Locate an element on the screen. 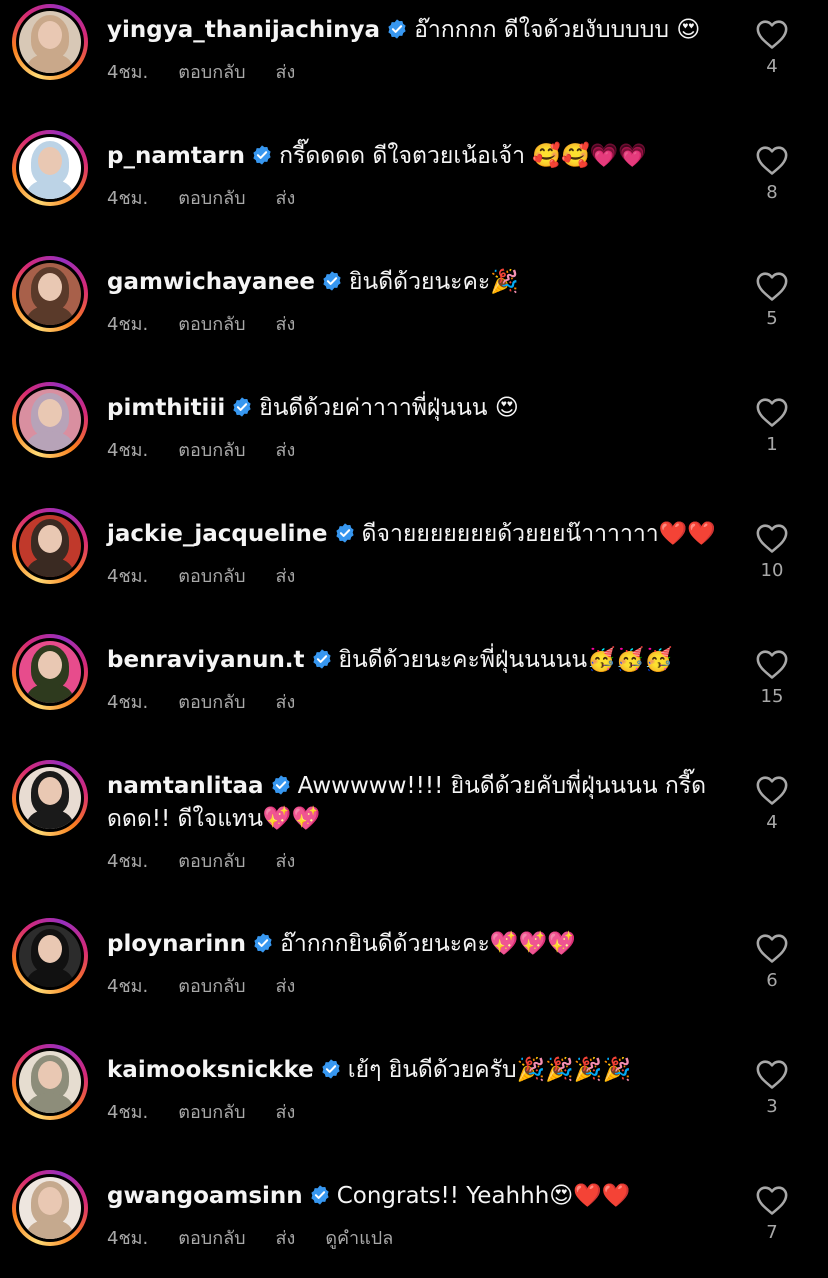  comment-line: pimthitiii ยินดีด้วยค่าาาาพี่ฝุ่นนน 😍 is located at coordinates (417, 408).